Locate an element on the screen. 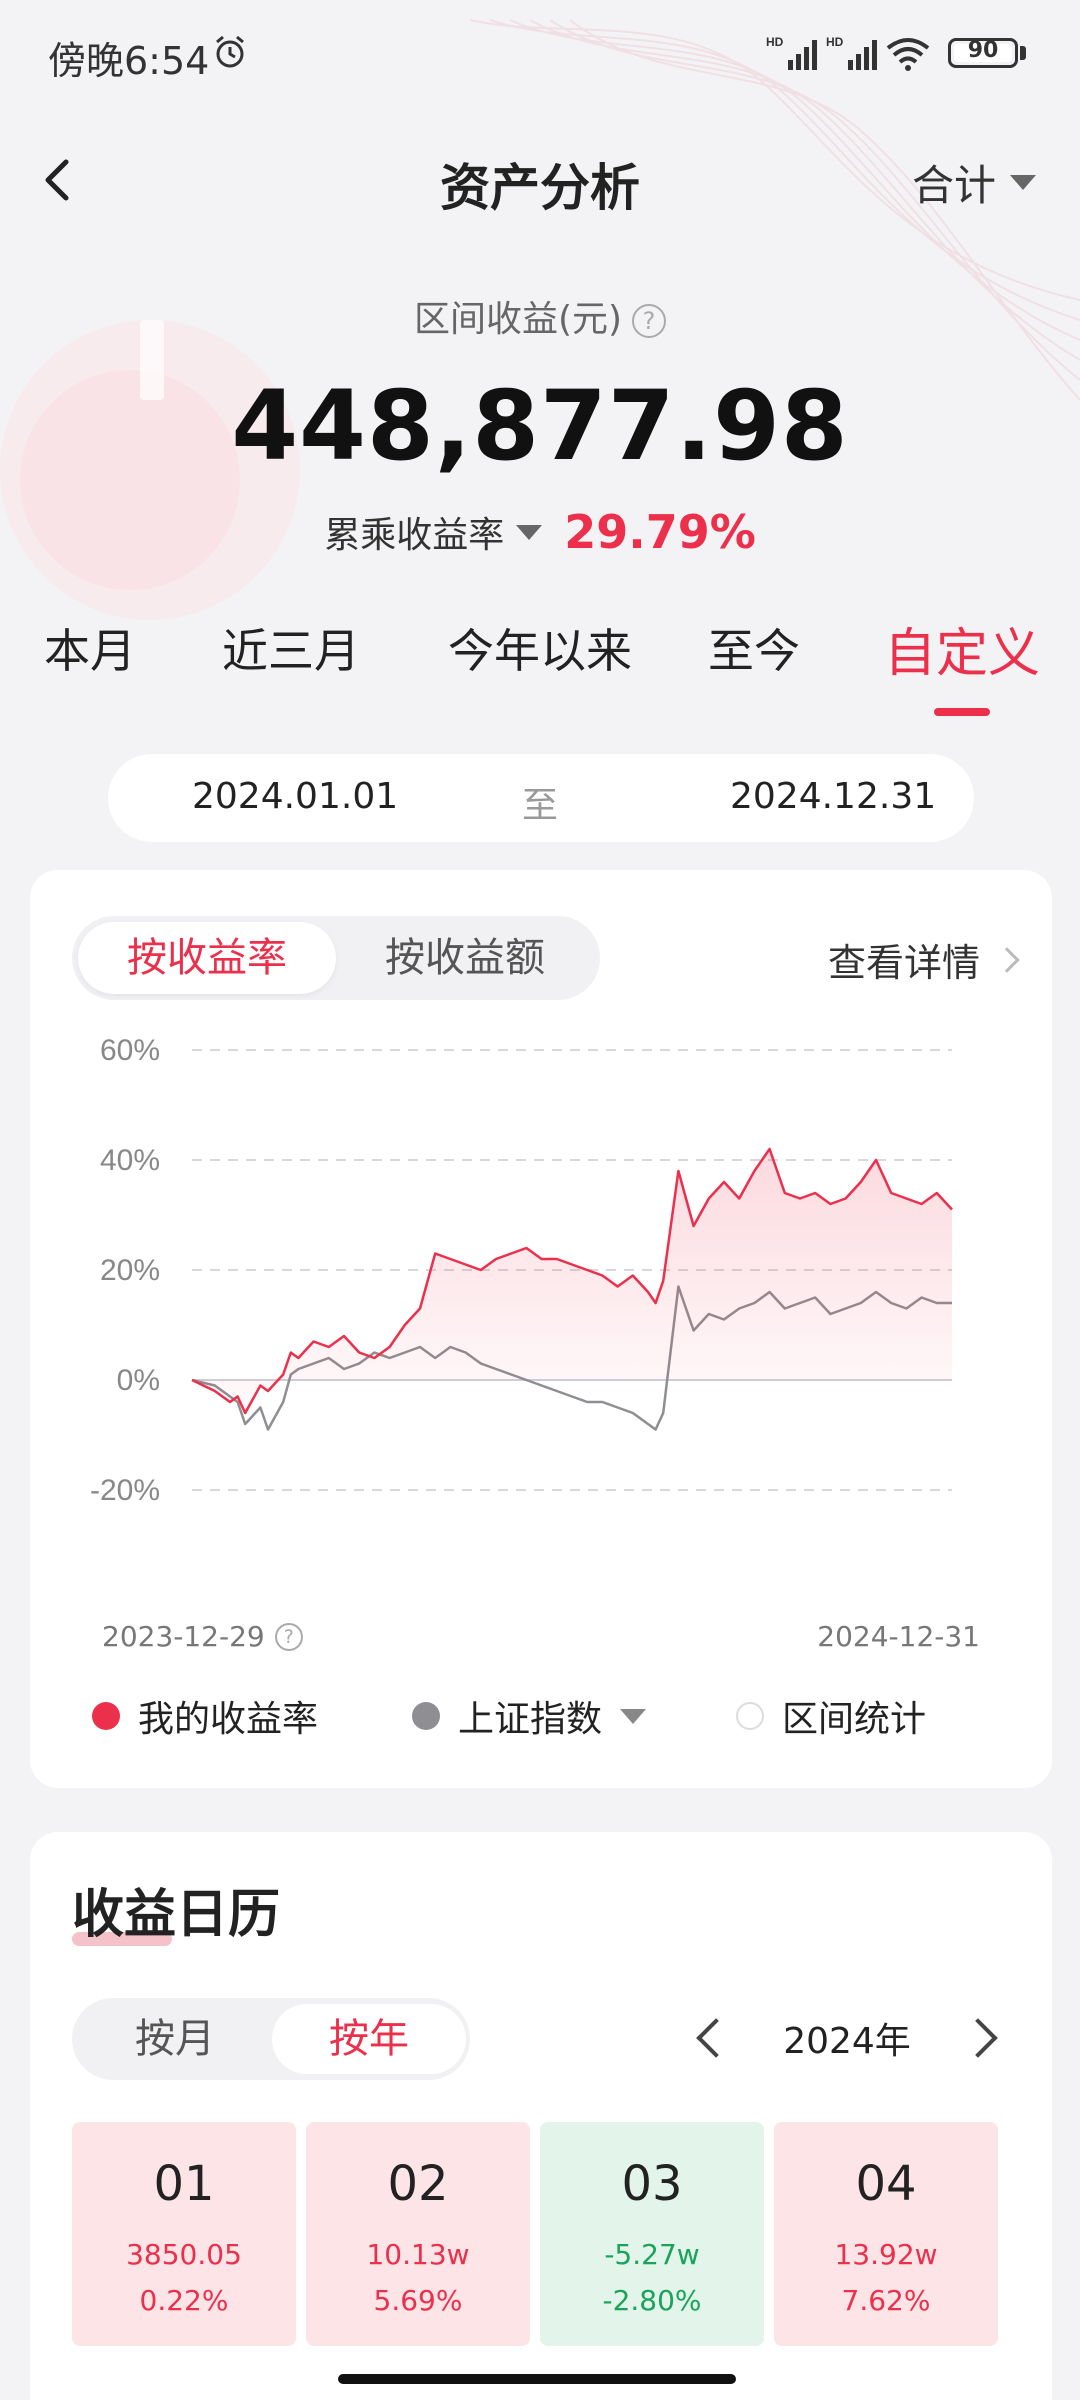 The image size is (1080, 2400). month-rate: 7.62% is located at coordinates (886, 2300).